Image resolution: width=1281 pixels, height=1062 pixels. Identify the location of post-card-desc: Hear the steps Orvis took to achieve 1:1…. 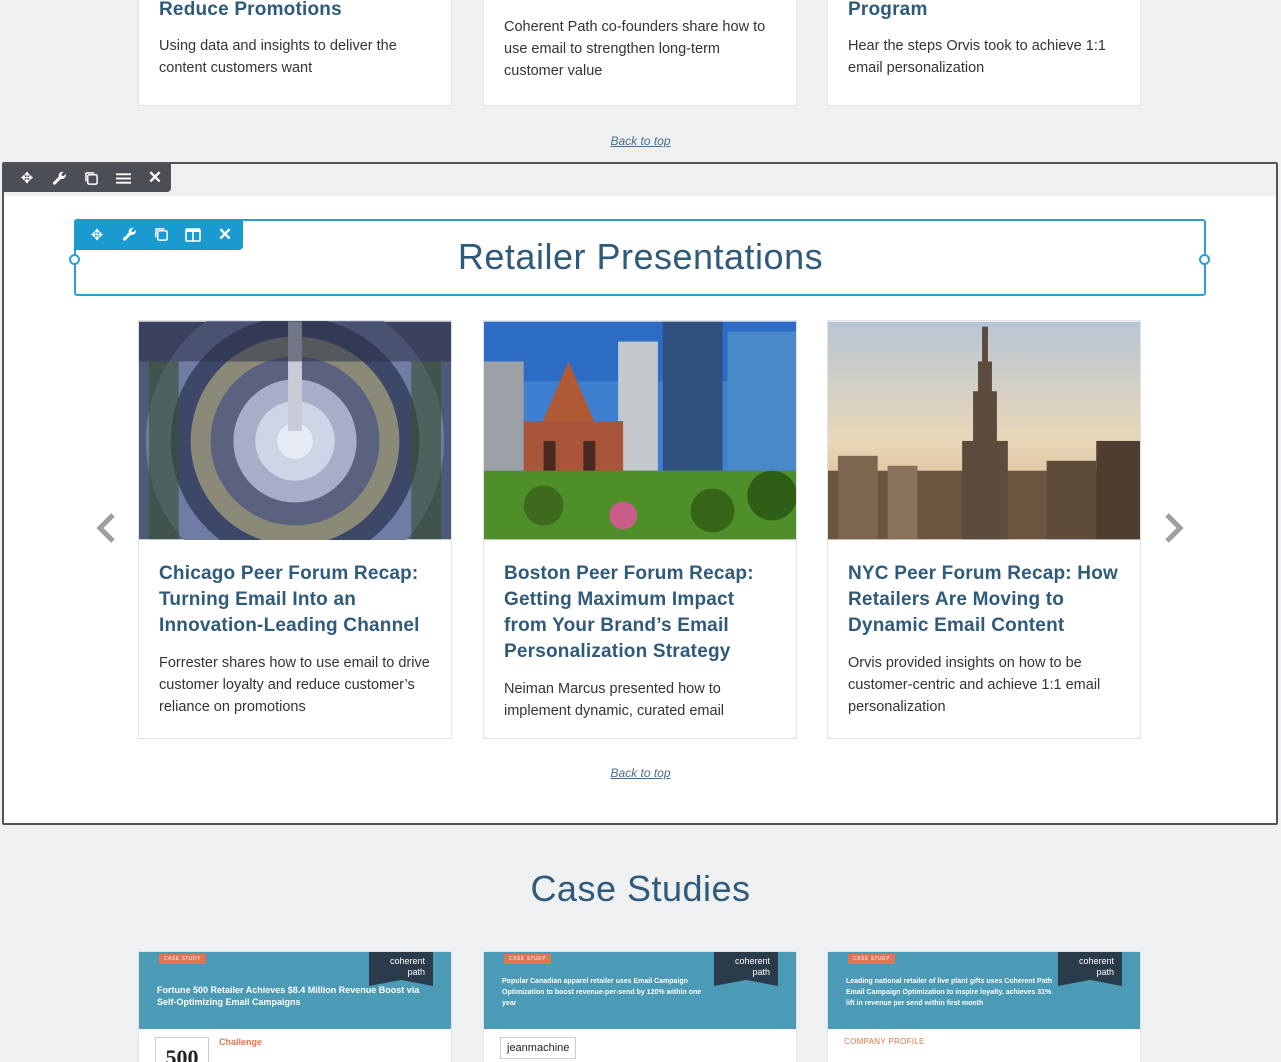
(977, 57).